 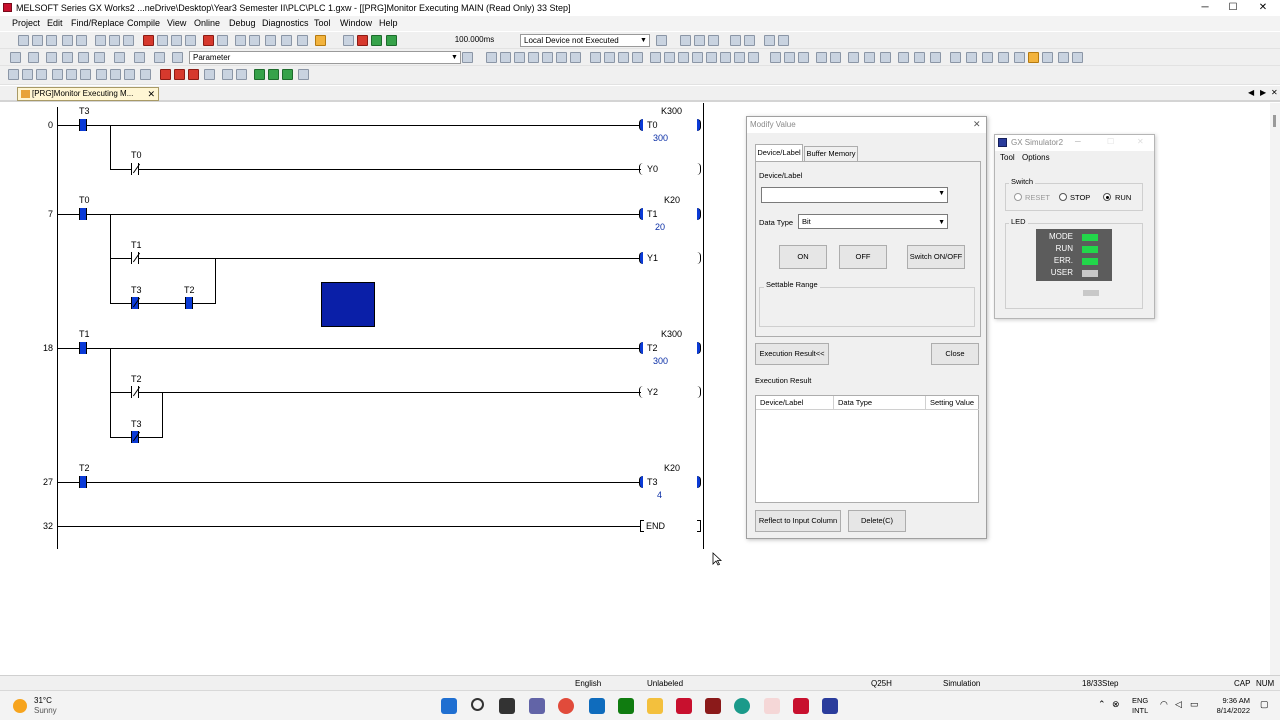 What do you see at coordinates (176, 23) in the screenshot?
I see `menu-view: View` at bounding box center [176, 23].